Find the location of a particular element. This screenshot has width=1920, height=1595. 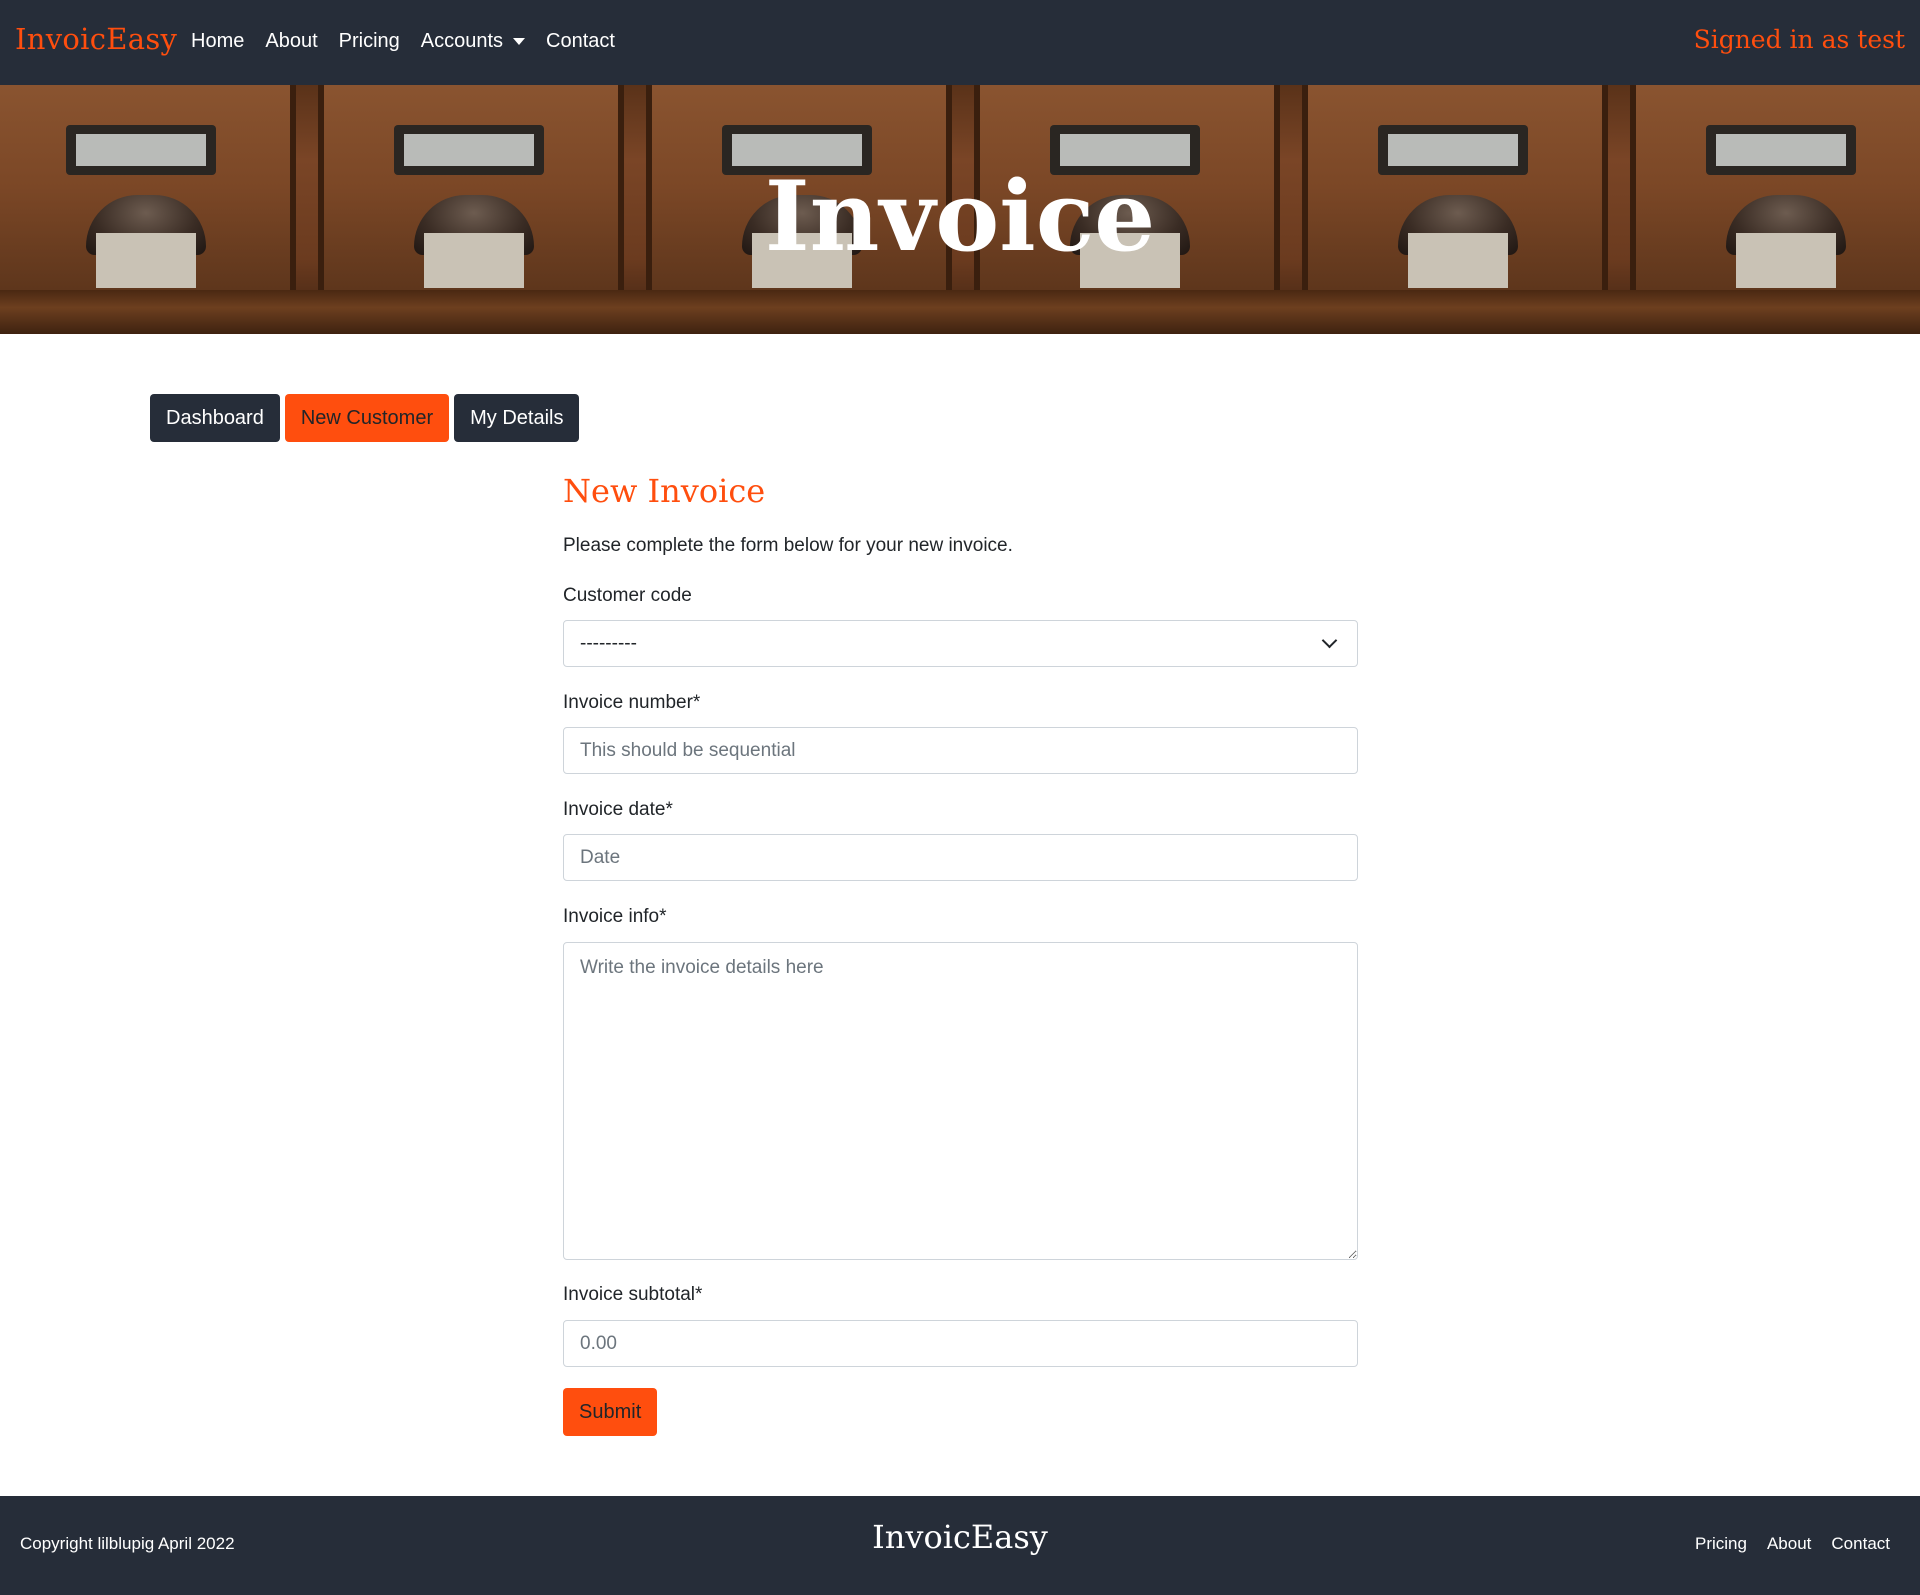

footer-contact-link: Contact is located at coordinates (1860, 1544).